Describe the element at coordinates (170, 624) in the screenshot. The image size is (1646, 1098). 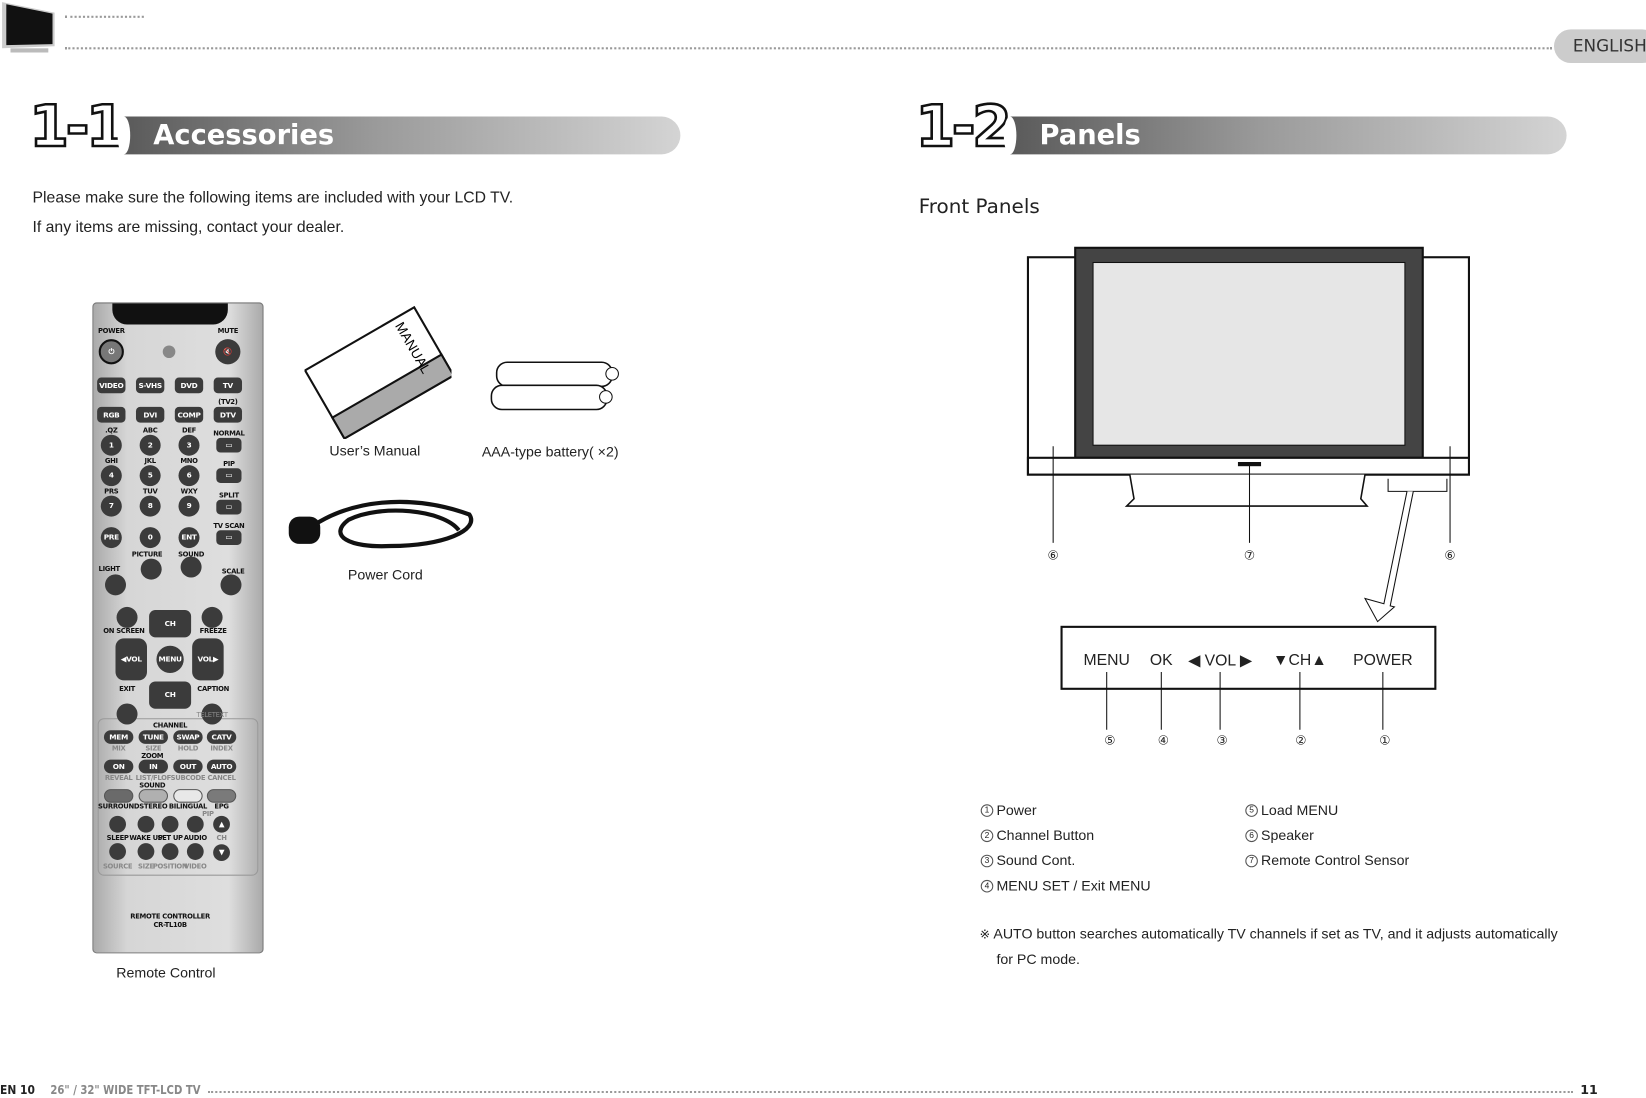
I see `channel-up-button: CH` at that location.